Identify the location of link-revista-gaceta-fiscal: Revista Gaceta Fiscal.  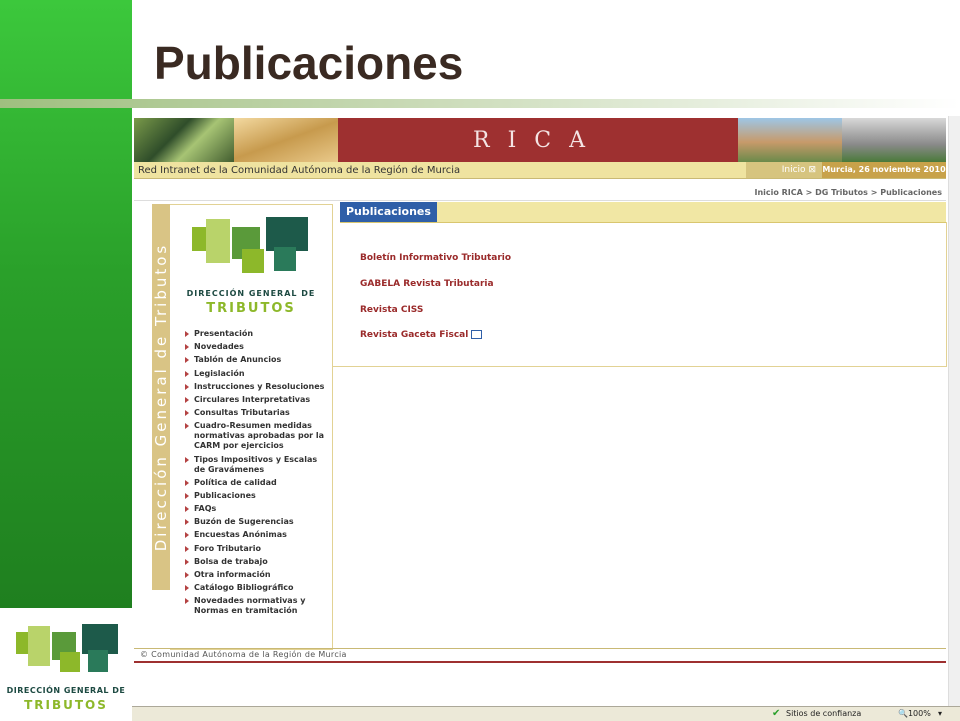
(421, 335).